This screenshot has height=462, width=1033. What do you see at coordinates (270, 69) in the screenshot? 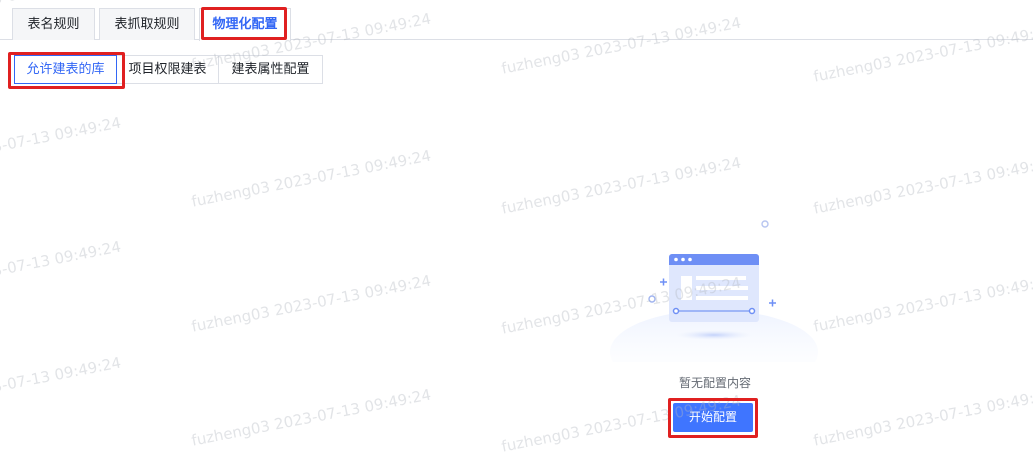
I see `subtab-table-attribute-config: 建表属性配置` at bounding box center [270, 69].